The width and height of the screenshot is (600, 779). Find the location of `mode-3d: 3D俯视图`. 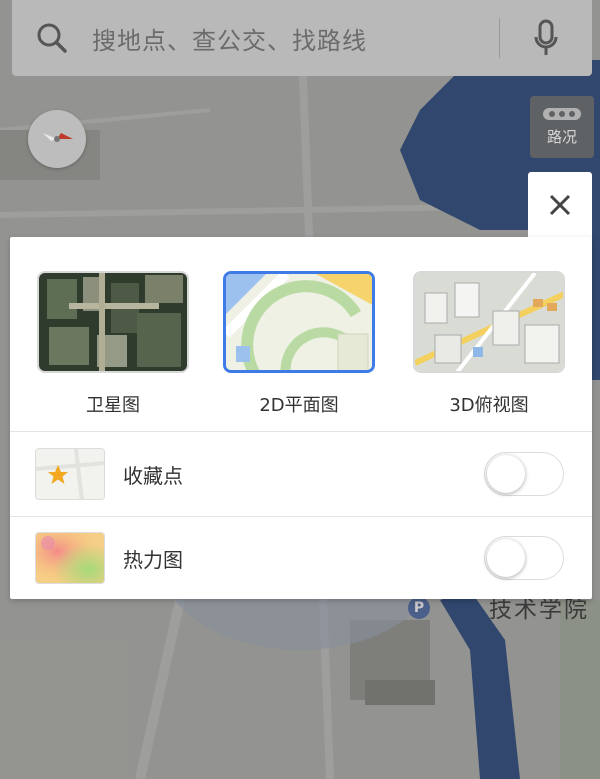

mode-3d: 3D俯视图 is located at coordinates (489, 344).